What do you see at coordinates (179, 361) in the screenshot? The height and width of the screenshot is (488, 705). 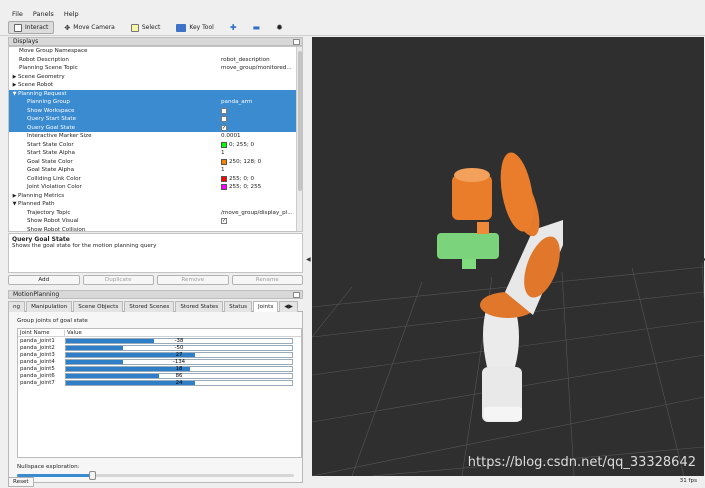 I see `joint-value-bar: -134` at bounding box center [179, 361].